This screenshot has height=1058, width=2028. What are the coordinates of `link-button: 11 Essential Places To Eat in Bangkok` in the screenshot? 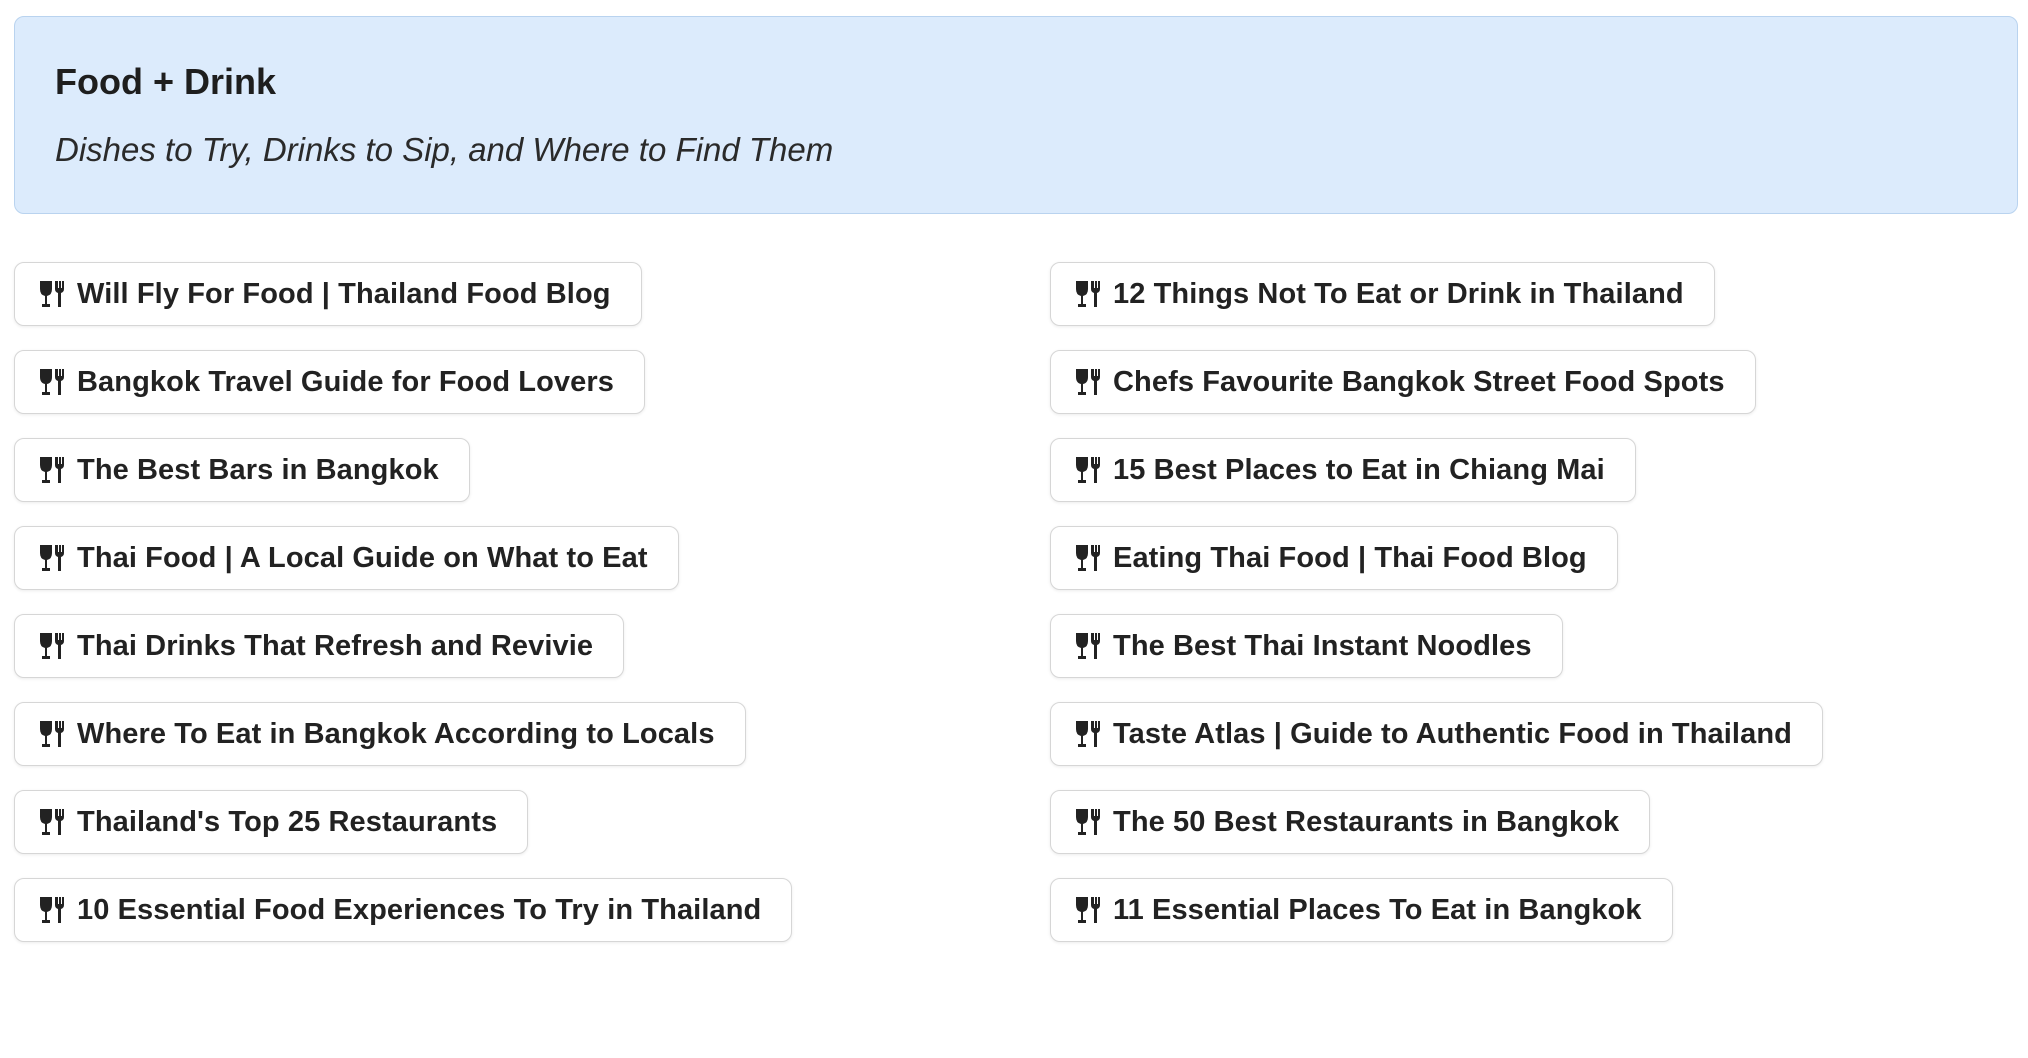 It's located at (1361, 910).